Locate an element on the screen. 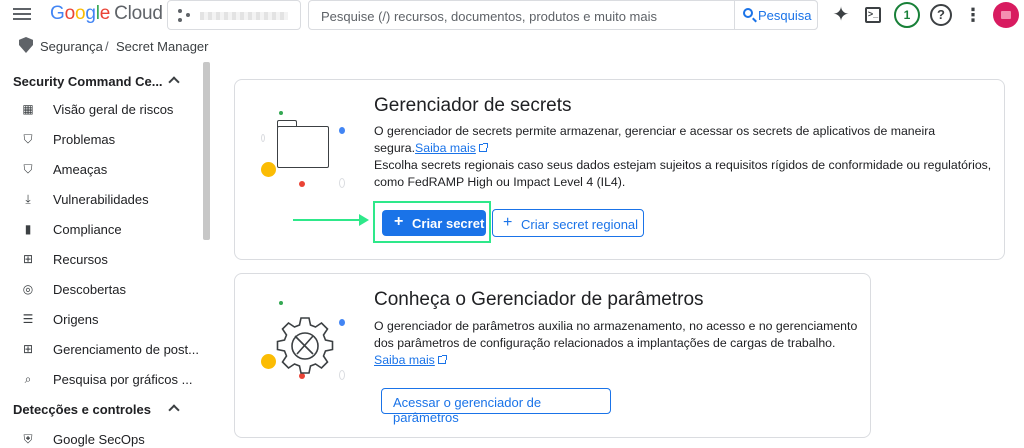  graph-search-icon: ⌕ is located at coordinates (28, 379).